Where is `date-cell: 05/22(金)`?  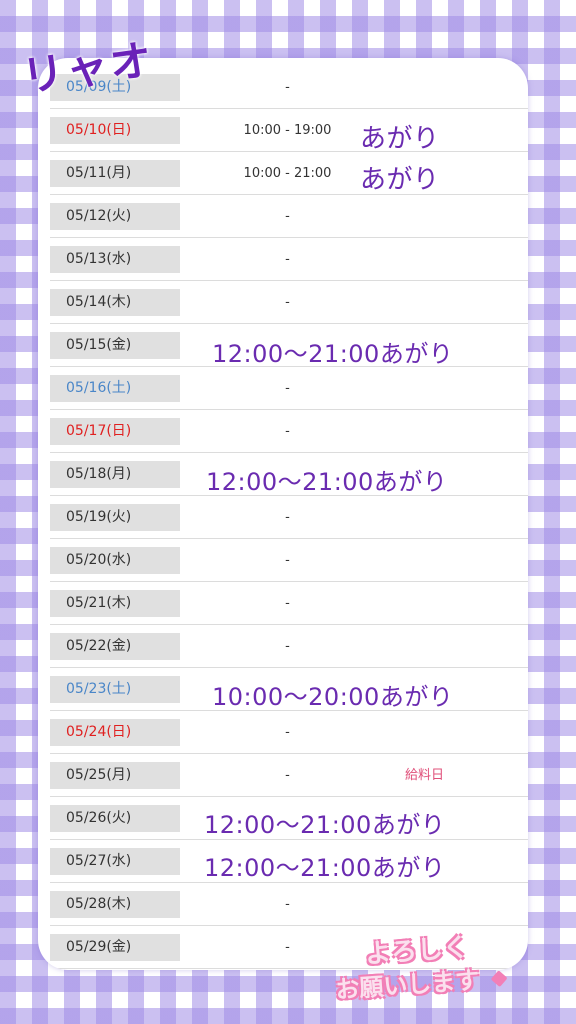 date-cell: 05/22(金) is located at coordinates (115, 646).